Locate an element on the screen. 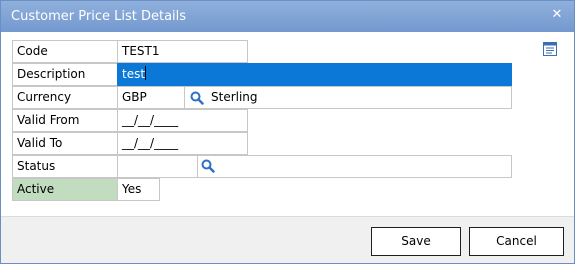  valid-from-label: Valid From is located at coordinates (65, 120).